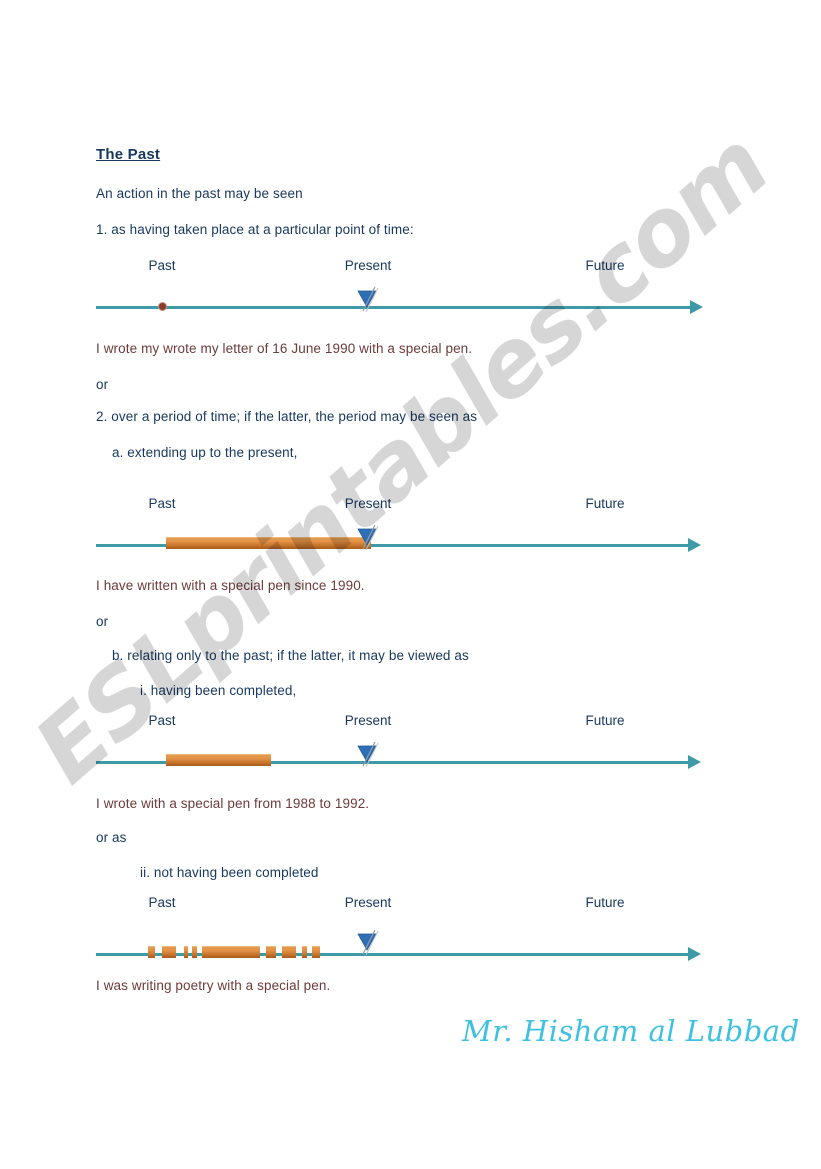  What do you see at coordinates (199, 193) in the screenshot?
I see `intro-text: An action in the past may be seen` at bounding box center [199, 193].